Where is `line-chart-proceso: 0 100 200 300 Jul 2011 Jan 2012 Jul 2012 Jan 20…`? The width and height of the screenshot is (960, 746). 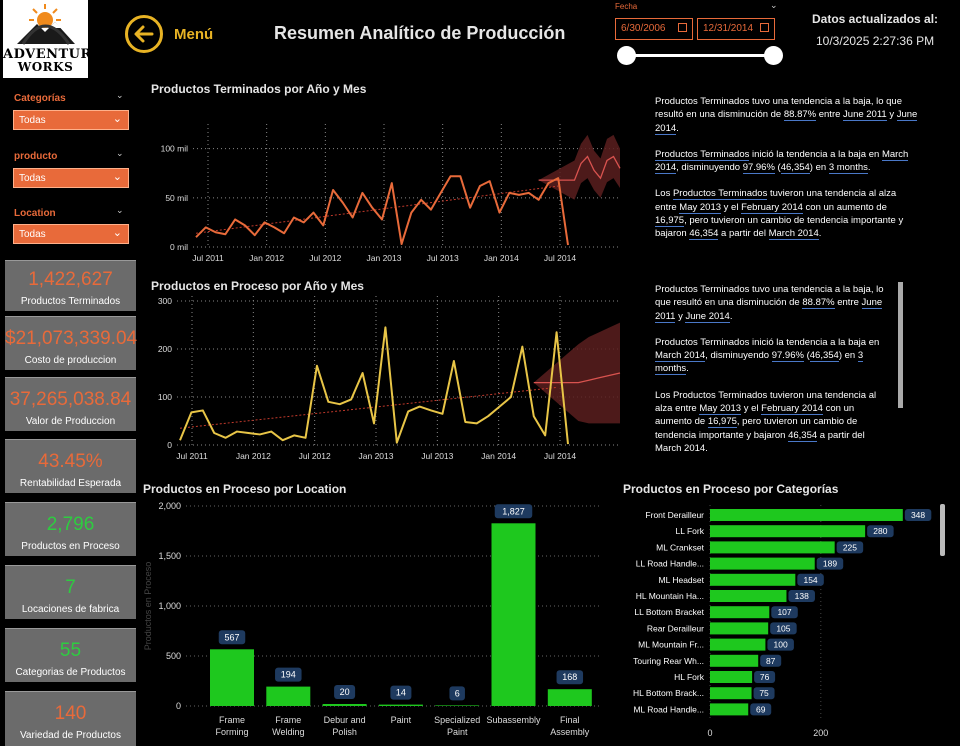 line-chart-proceso: 0 100 200 300 Jul 2011 Jan 2012 Jul 2012 Jan 20… is located at coordinates (389, 378).